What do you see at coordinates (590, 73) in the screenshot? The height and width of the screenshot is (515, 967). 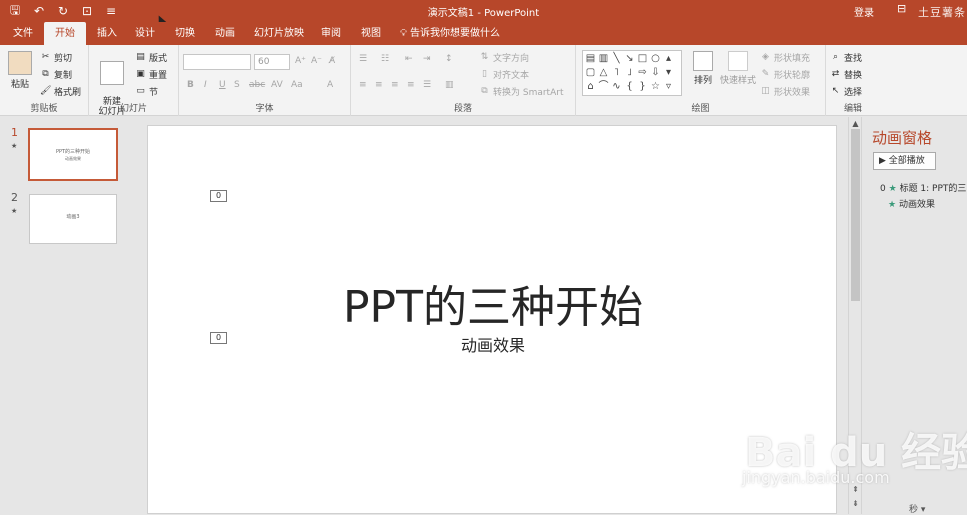 I see `rounded-rect-shape-icon: ▢` at bounding box center [590, 73].